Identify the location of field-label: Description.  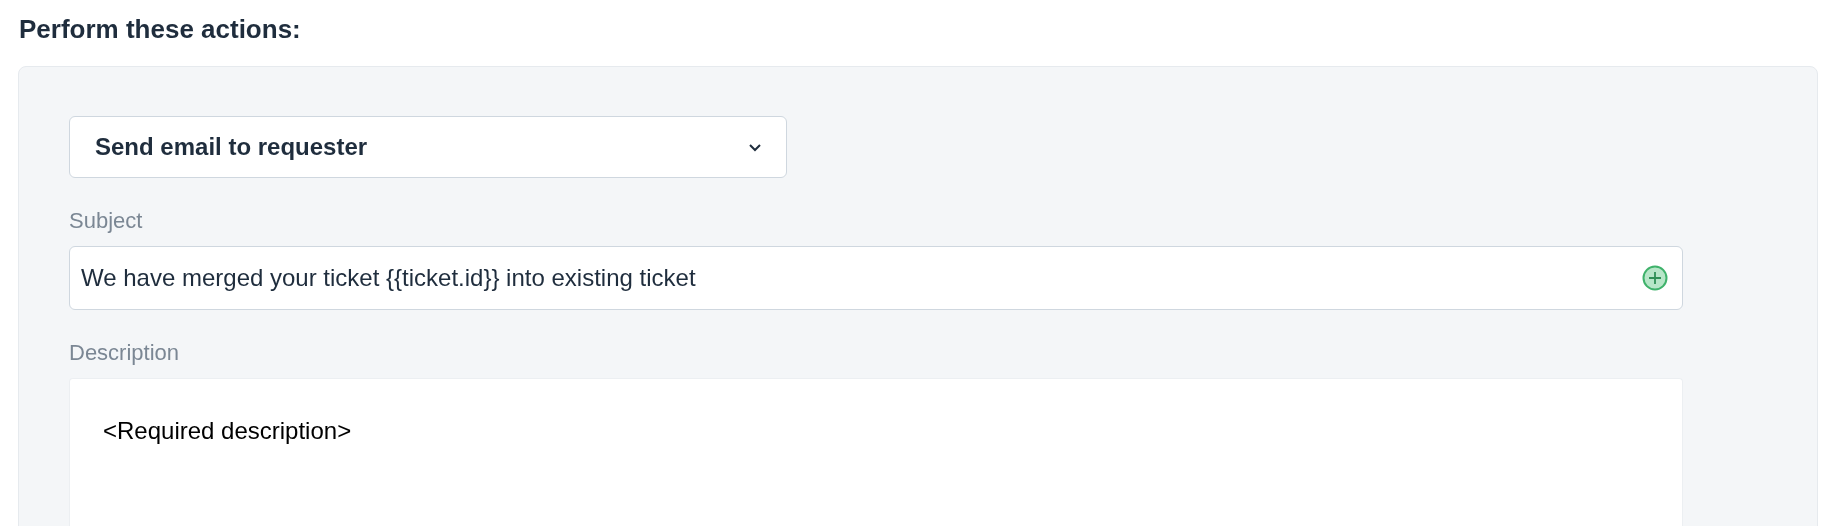
(125, 353).